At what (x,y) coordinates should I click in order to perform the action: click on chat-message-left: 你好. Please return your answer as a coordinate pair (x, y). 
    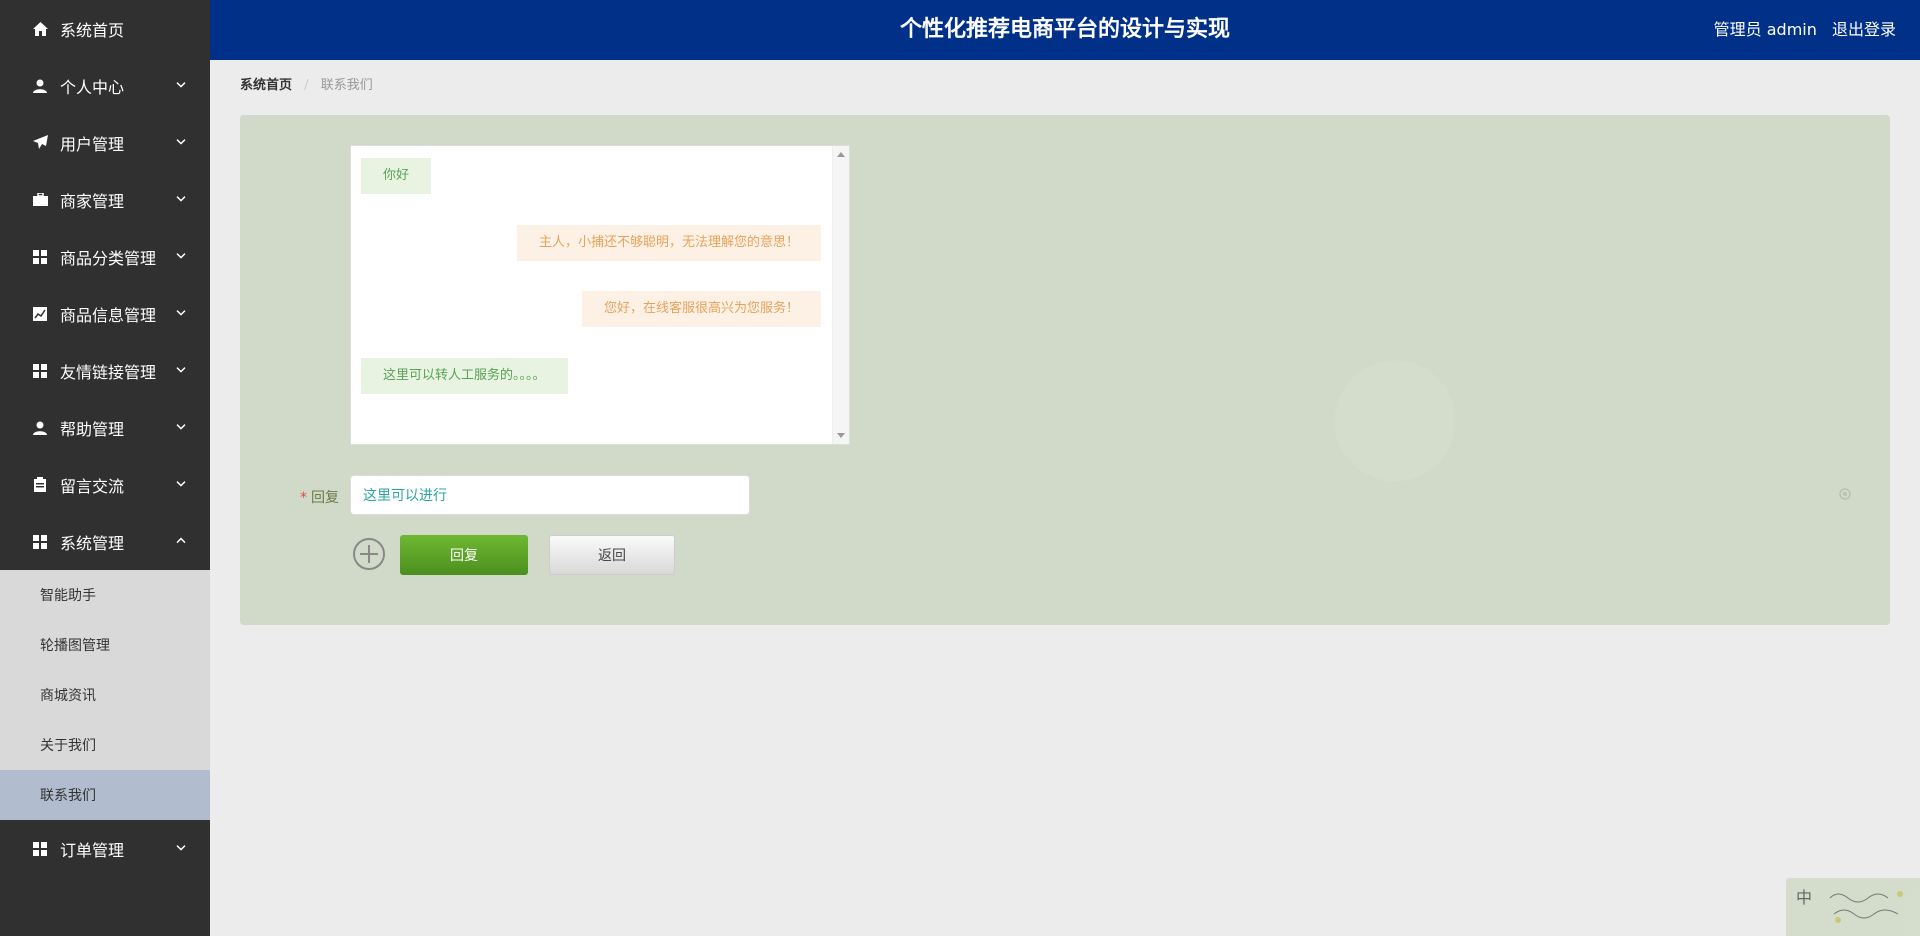
    Looking at the image, I should click on (396, 176).